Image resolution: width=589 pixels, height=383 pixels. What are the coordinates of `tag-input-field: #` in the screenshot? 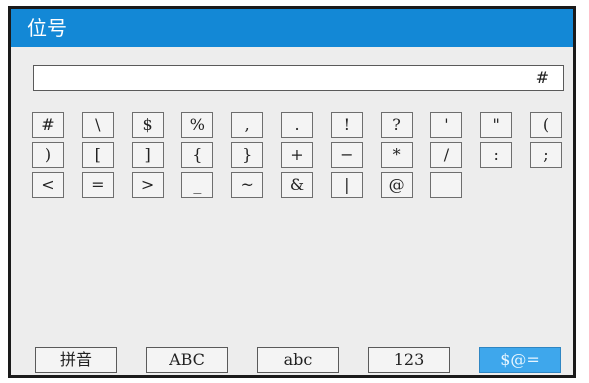 It's located at (298, 78).